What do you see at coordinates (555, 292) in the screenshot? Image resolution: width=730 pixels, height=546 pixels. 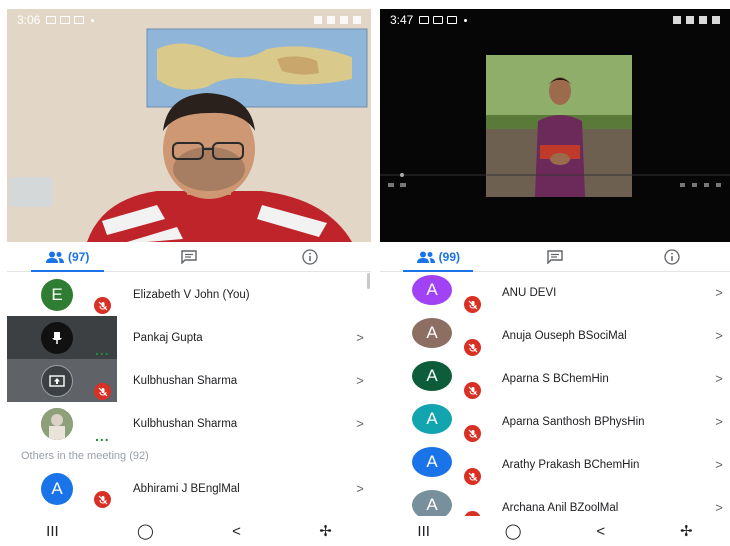 I see `list-item: A ANU DEVI >` at bounding box center [555, 292].